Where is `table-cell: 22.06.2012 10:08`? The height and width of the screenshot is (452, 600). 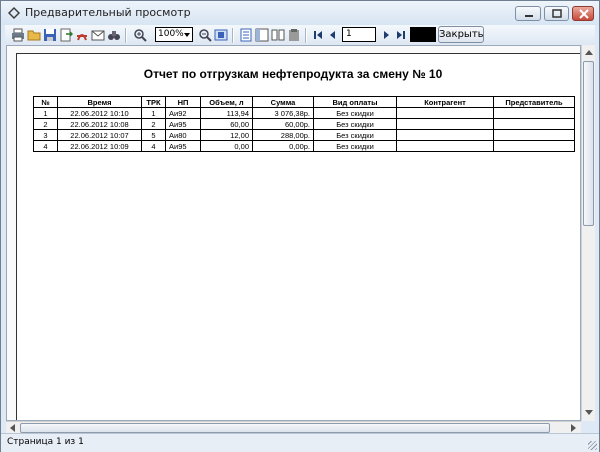 table-cell: 22.06.2012 10:08 is located at coordinates (99, 124).